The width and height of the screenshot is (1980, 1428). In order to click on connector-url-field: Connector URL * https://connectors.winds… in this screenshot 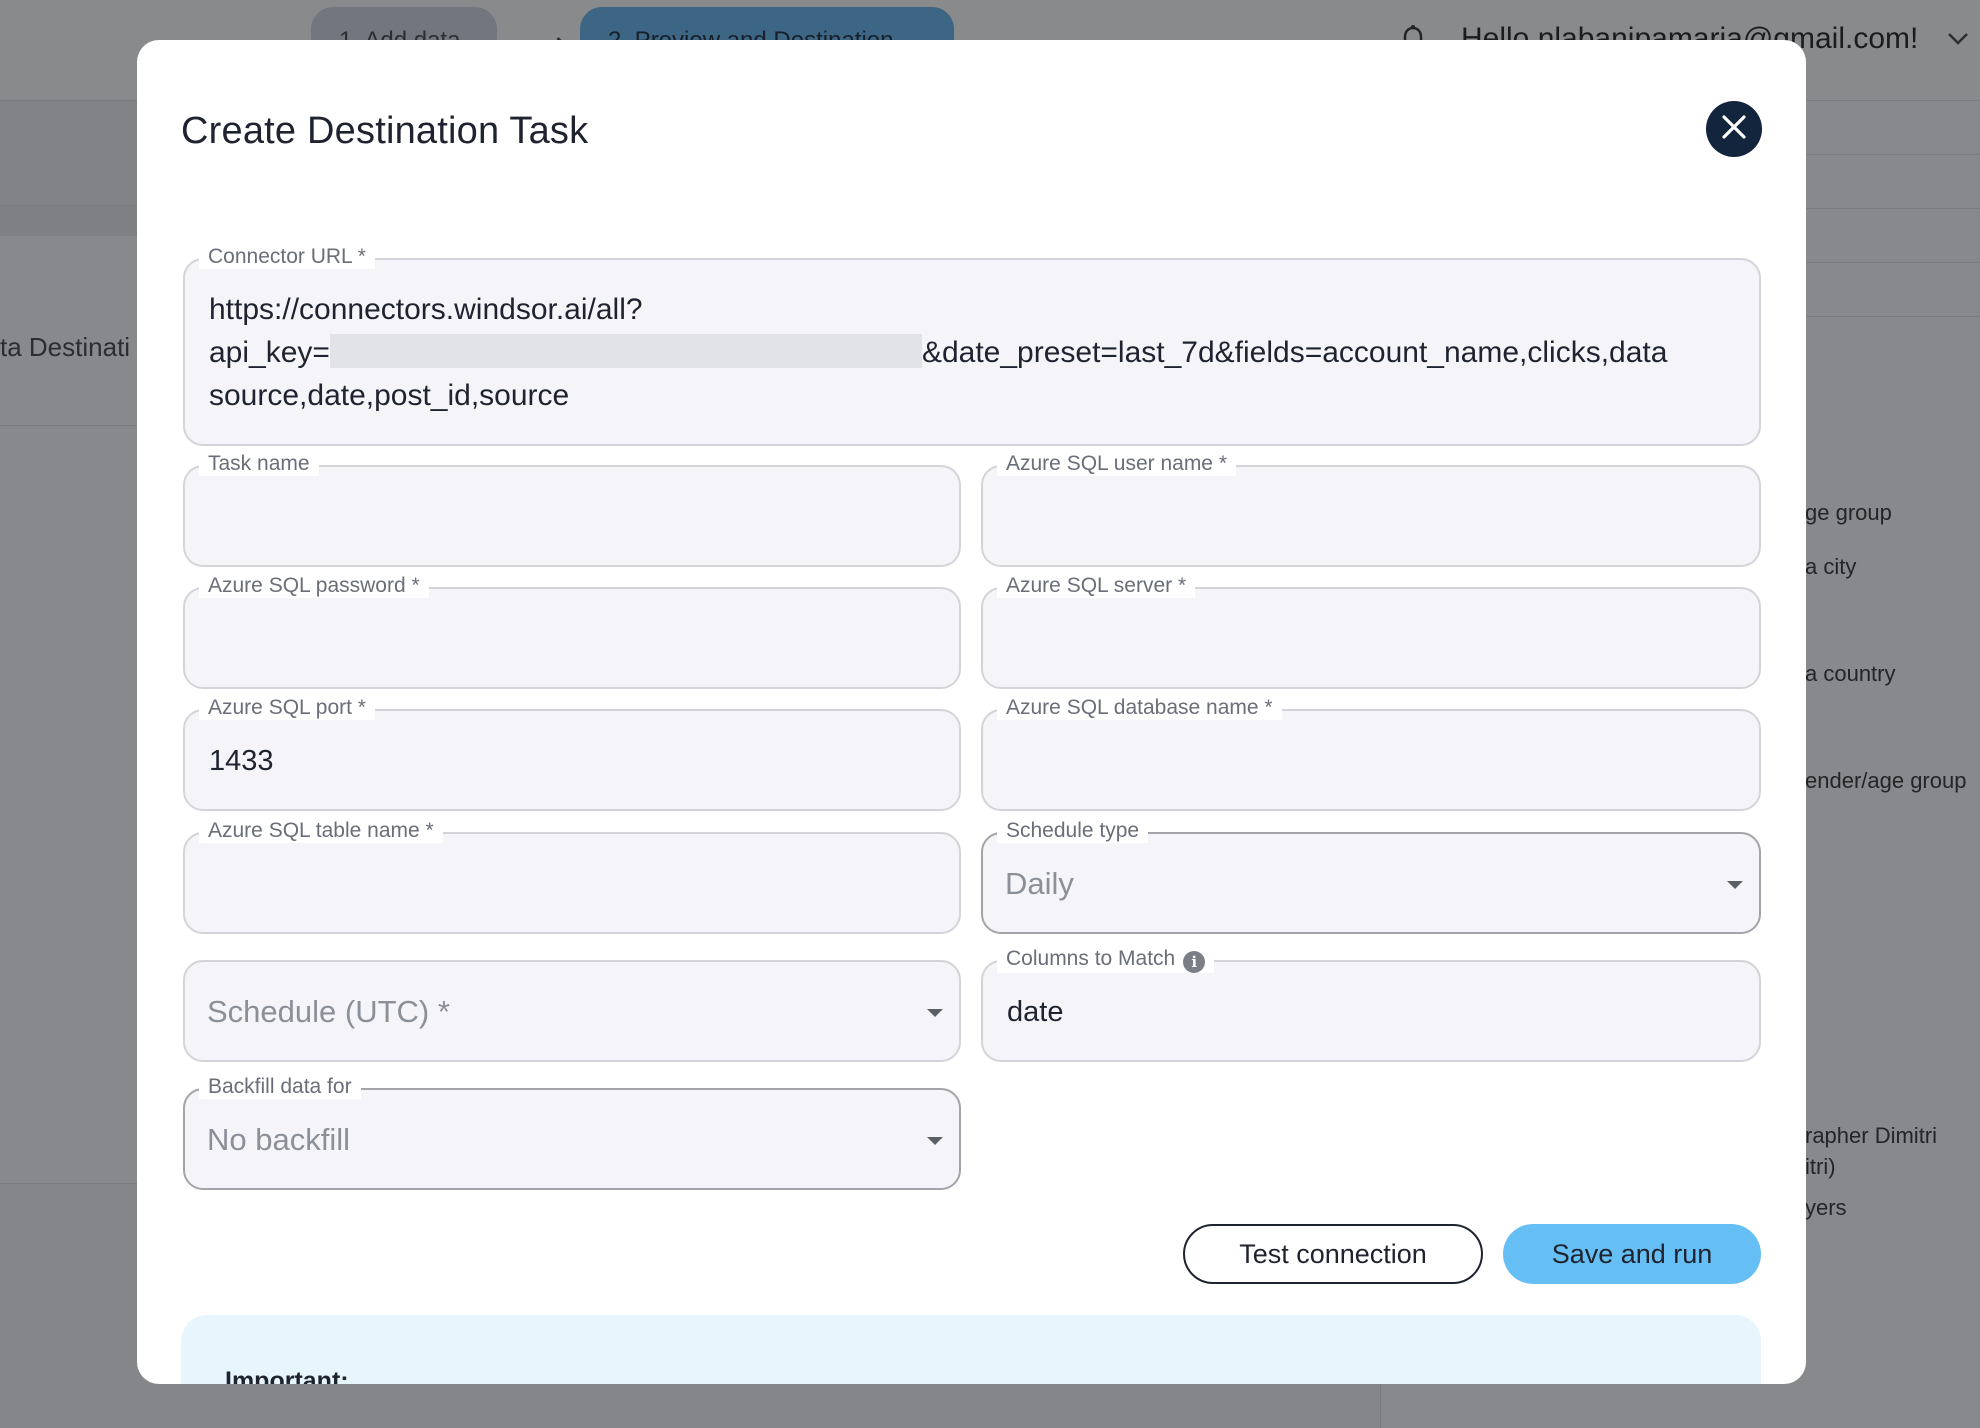, I will do `click(972, 345)`.